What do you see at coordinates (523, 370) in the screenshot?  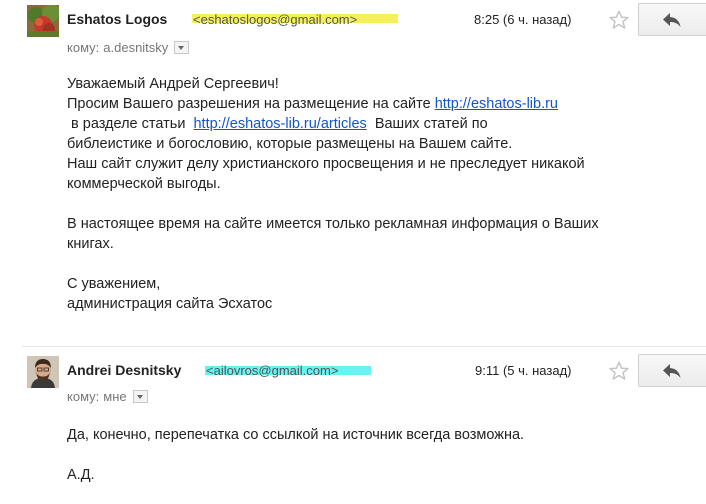 I see `message-time: 9:11 (5 ч. назад)` at bounding box center [523, 370].